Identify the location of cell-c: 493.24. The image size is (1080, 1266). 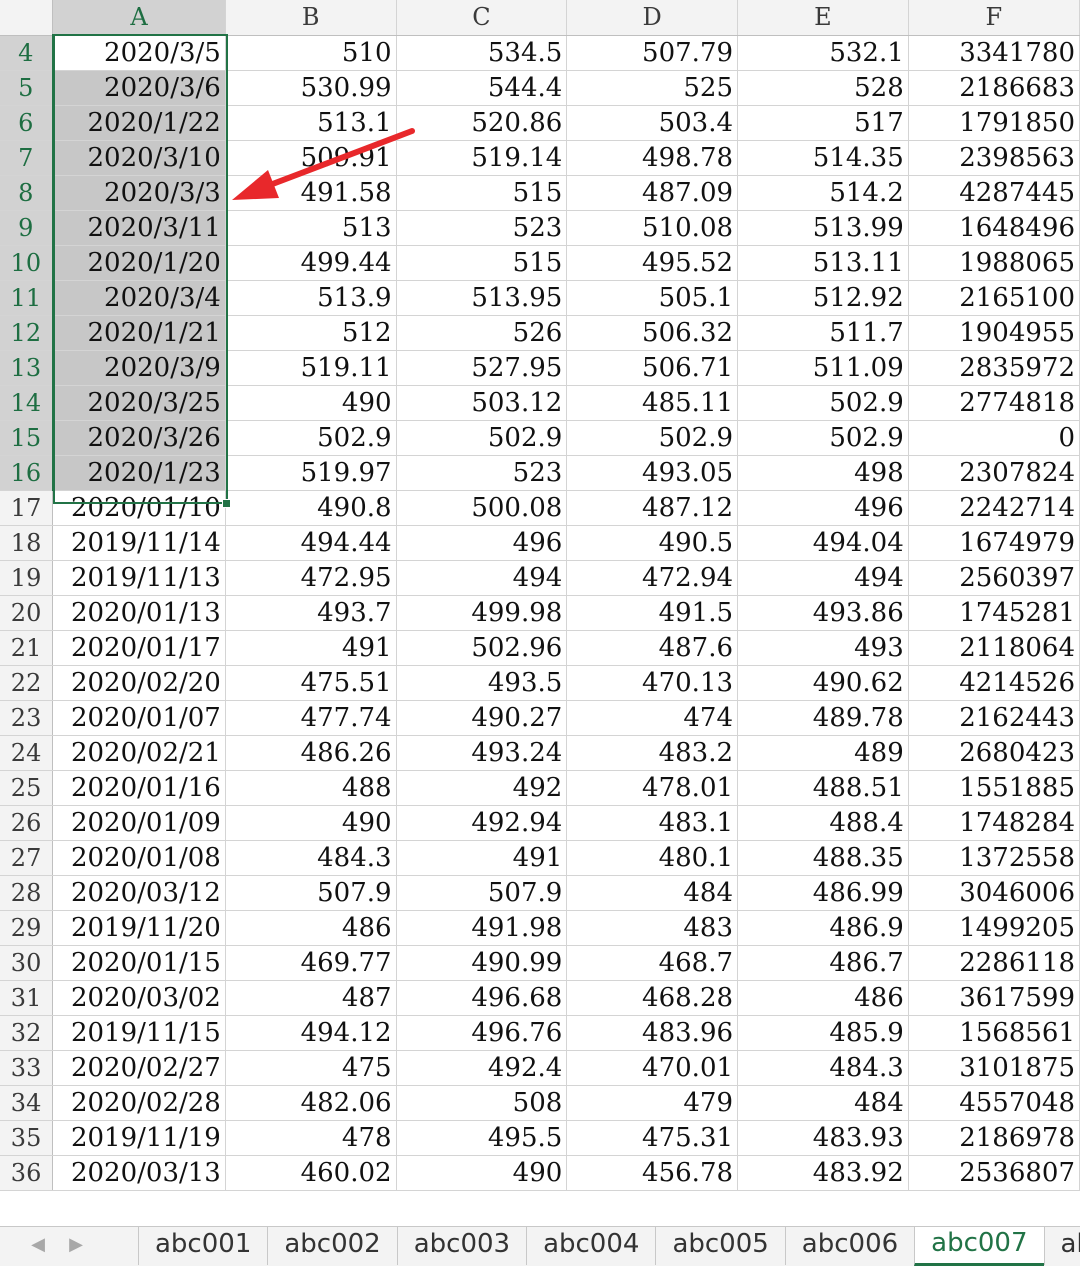
(482, 753).